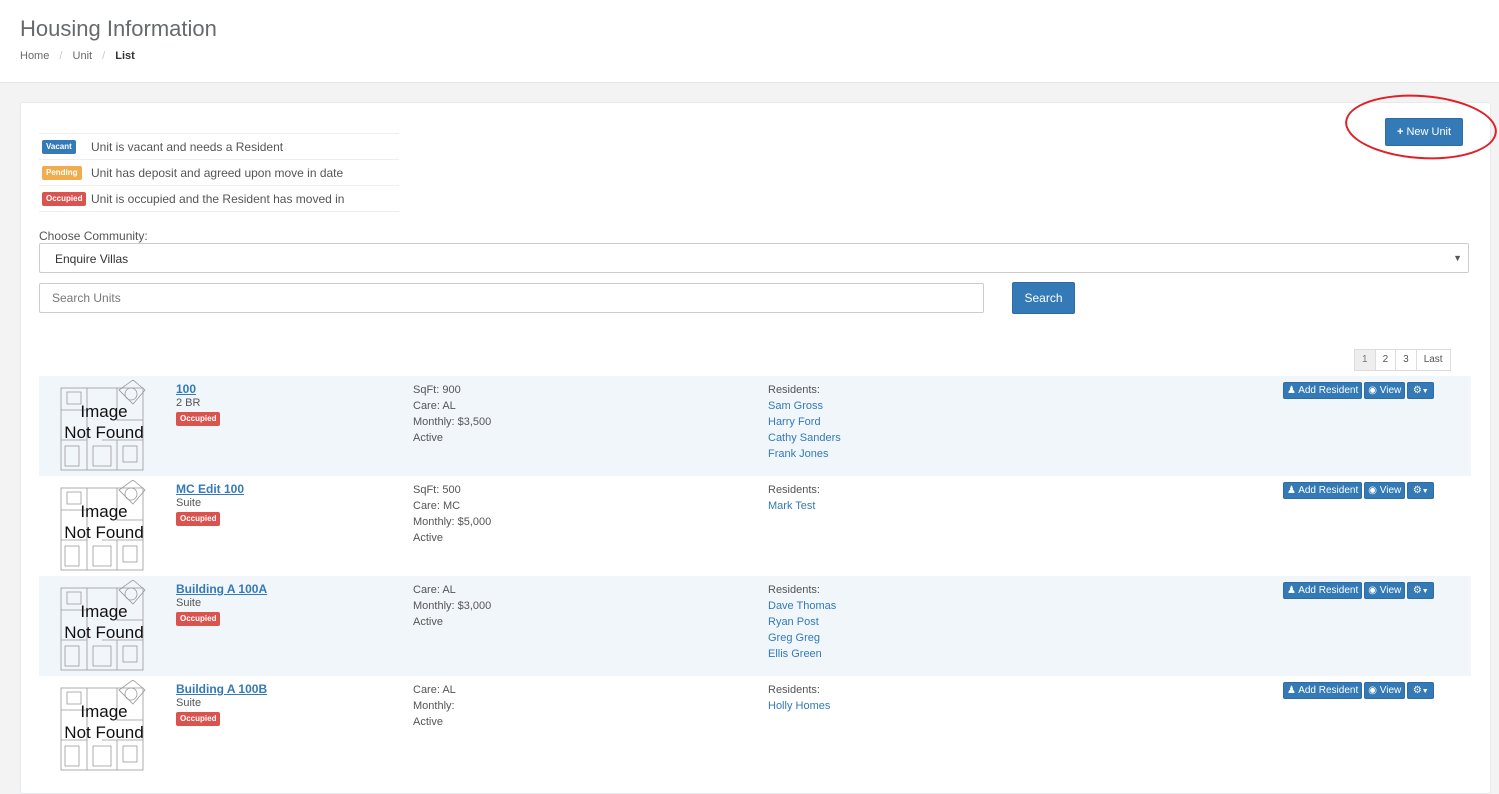  I want to click on breadcrumb-unit: Unit, so click(83, 56).